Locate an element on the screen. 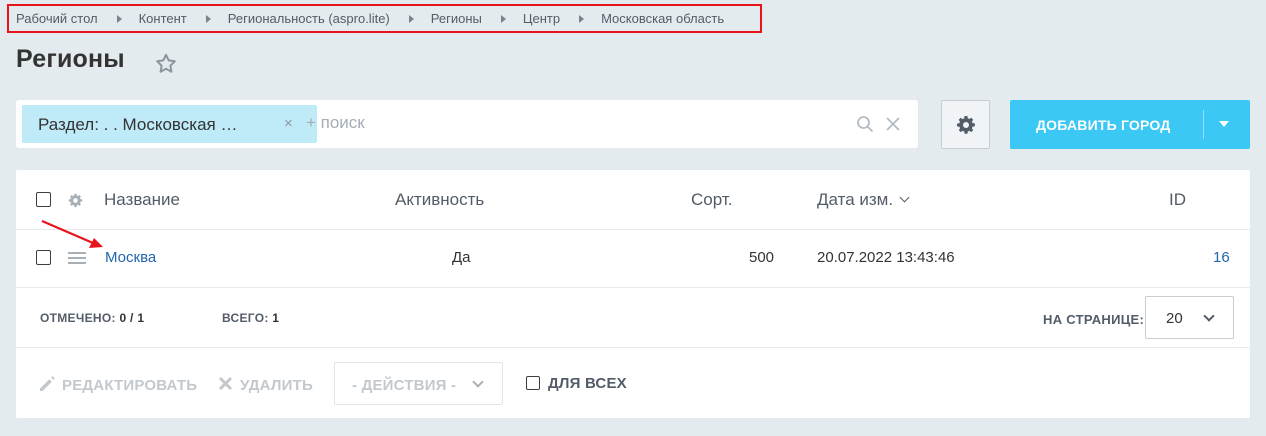  actions-select: - ДЕЙСТВИЯ - is located at coordinates (418, 383).